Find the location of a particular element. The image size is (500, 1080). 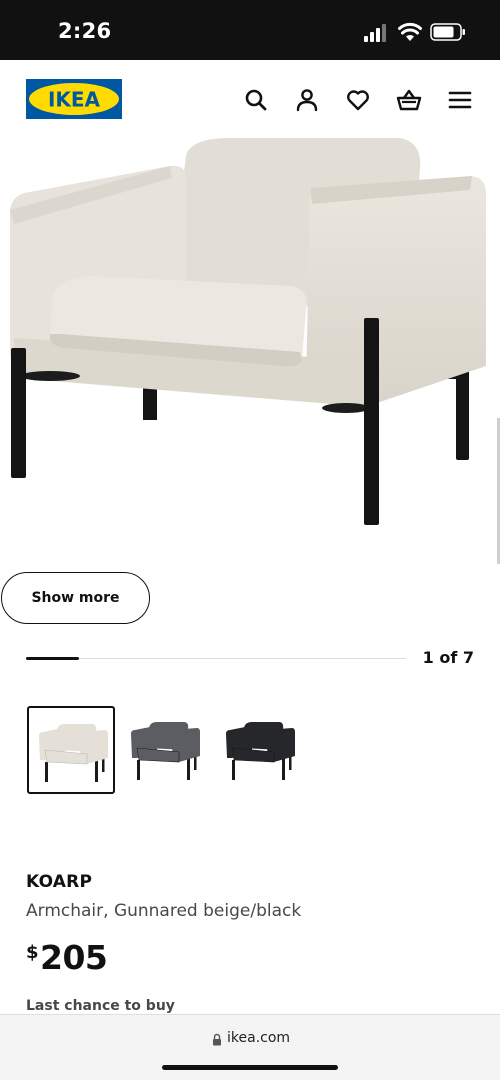

price-value: 205 is located at coordinates (74, 957).